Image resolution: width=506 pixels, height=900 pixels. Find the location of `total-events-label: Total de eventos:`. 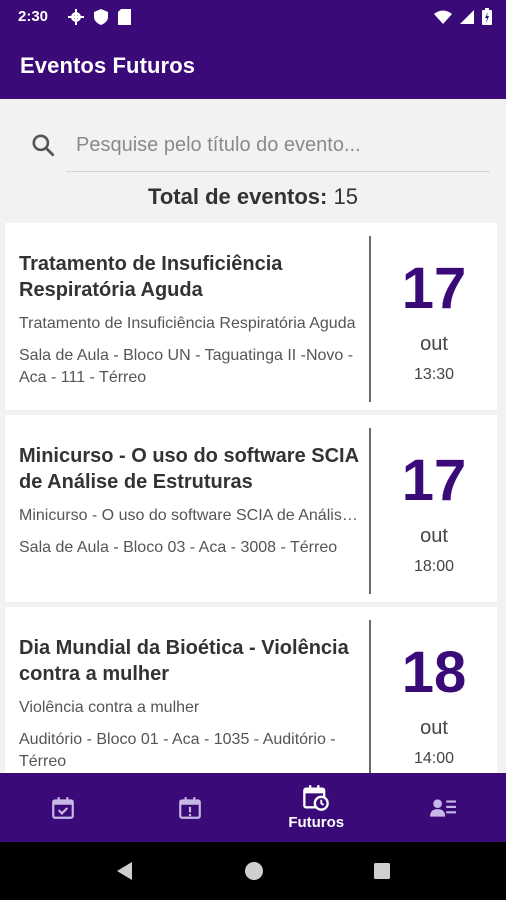

total-events-label: Total de eventos: is located at coordinates (238, 196).